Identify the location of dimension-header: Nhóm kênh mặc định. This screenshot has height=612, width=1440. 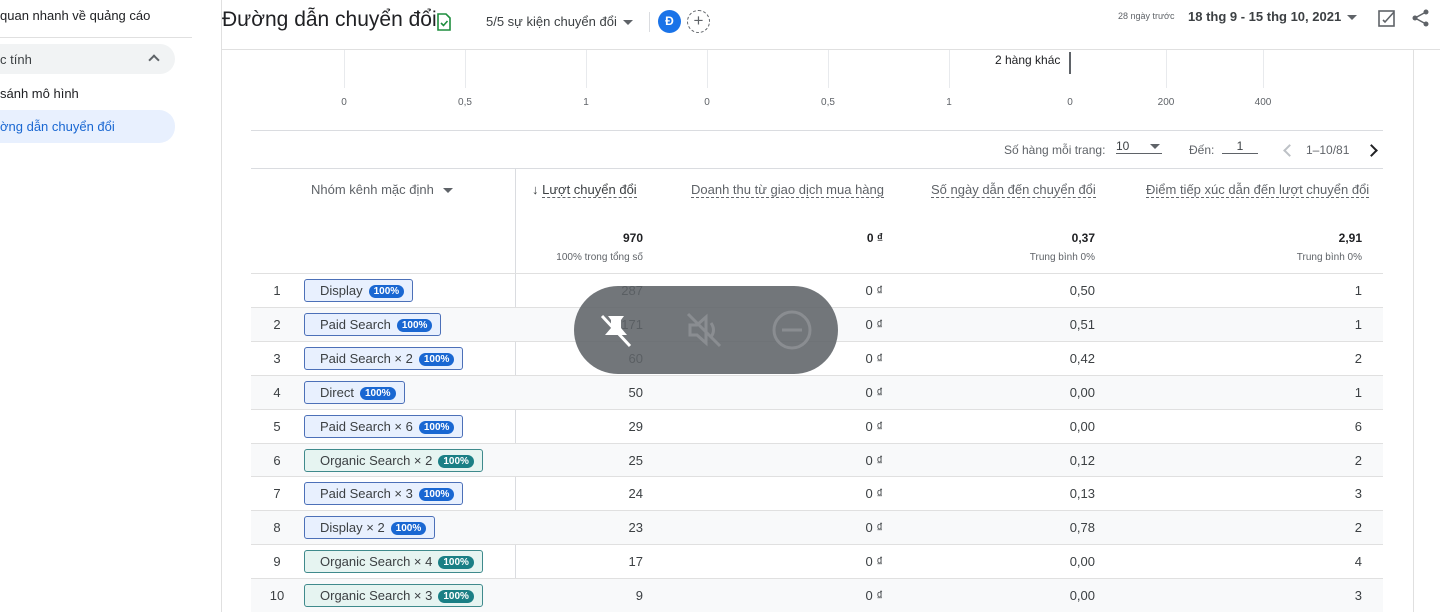
(382, 189).